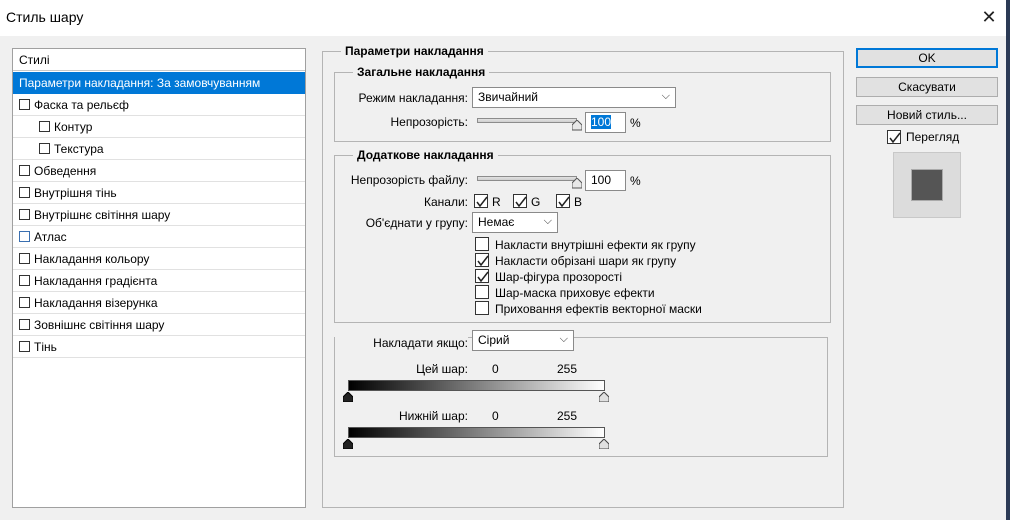 This screenshot has width=1010, height=520. Describe the element at coordinates (635, 123) in the screenshot. I see `opacity-percent: %` at that location.